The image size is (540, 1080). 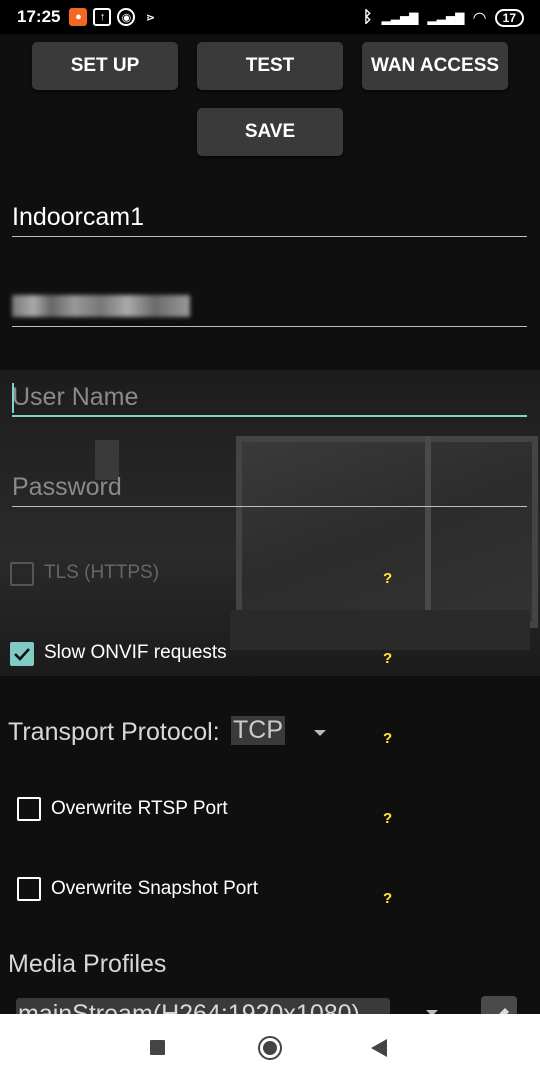 I want to click on username-field: User Name, so click(x=269, y=399).